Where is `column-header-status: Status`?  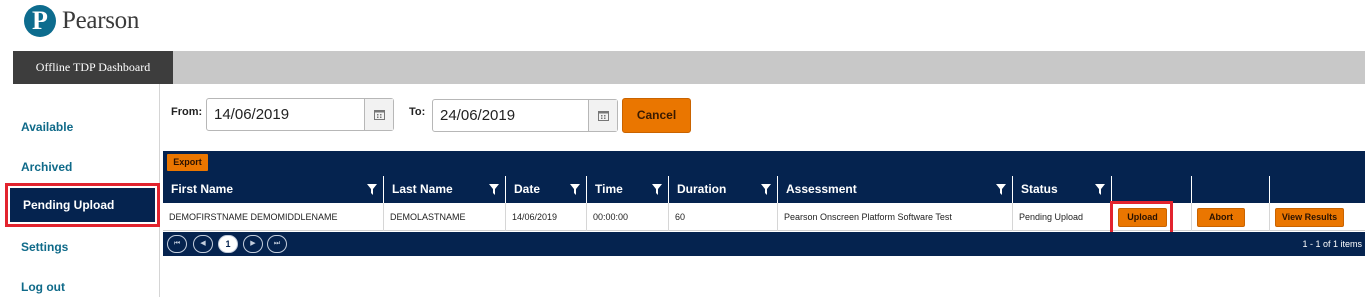 column-header-status: Status is located at coordinates (1061, 189).